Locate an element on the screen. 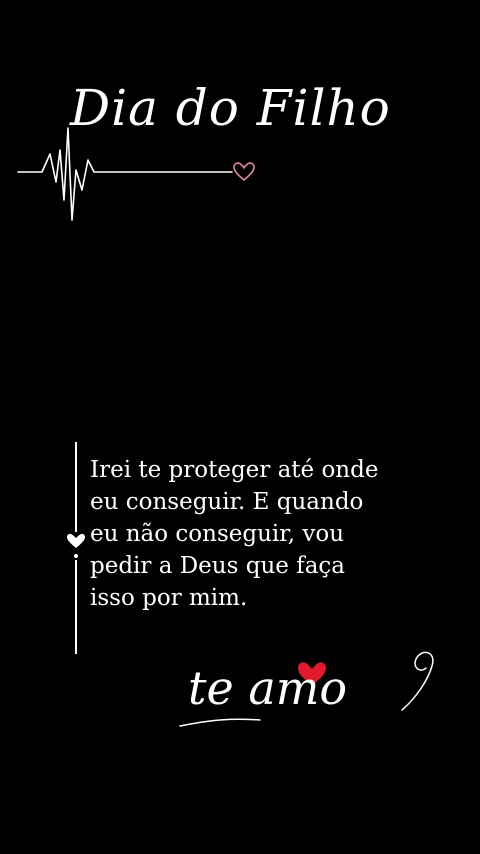 The width and height of the screenshot is (480, 854). signature: te amo is located at coordinates (310, 690).